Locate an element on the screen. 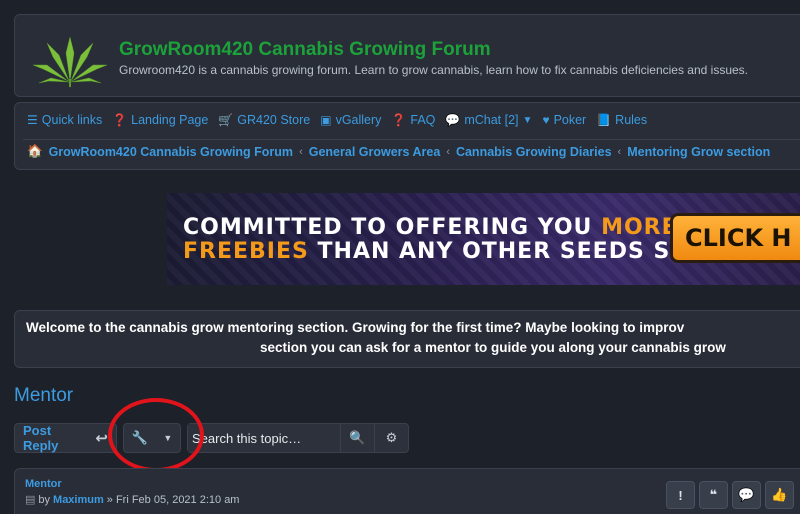 The width and height of the screenshot is (800, 514). topic-action-bar: Post Reply ↩ 🔧 ▼ 🔍 ⚙ is located at coordinates (211, 438).